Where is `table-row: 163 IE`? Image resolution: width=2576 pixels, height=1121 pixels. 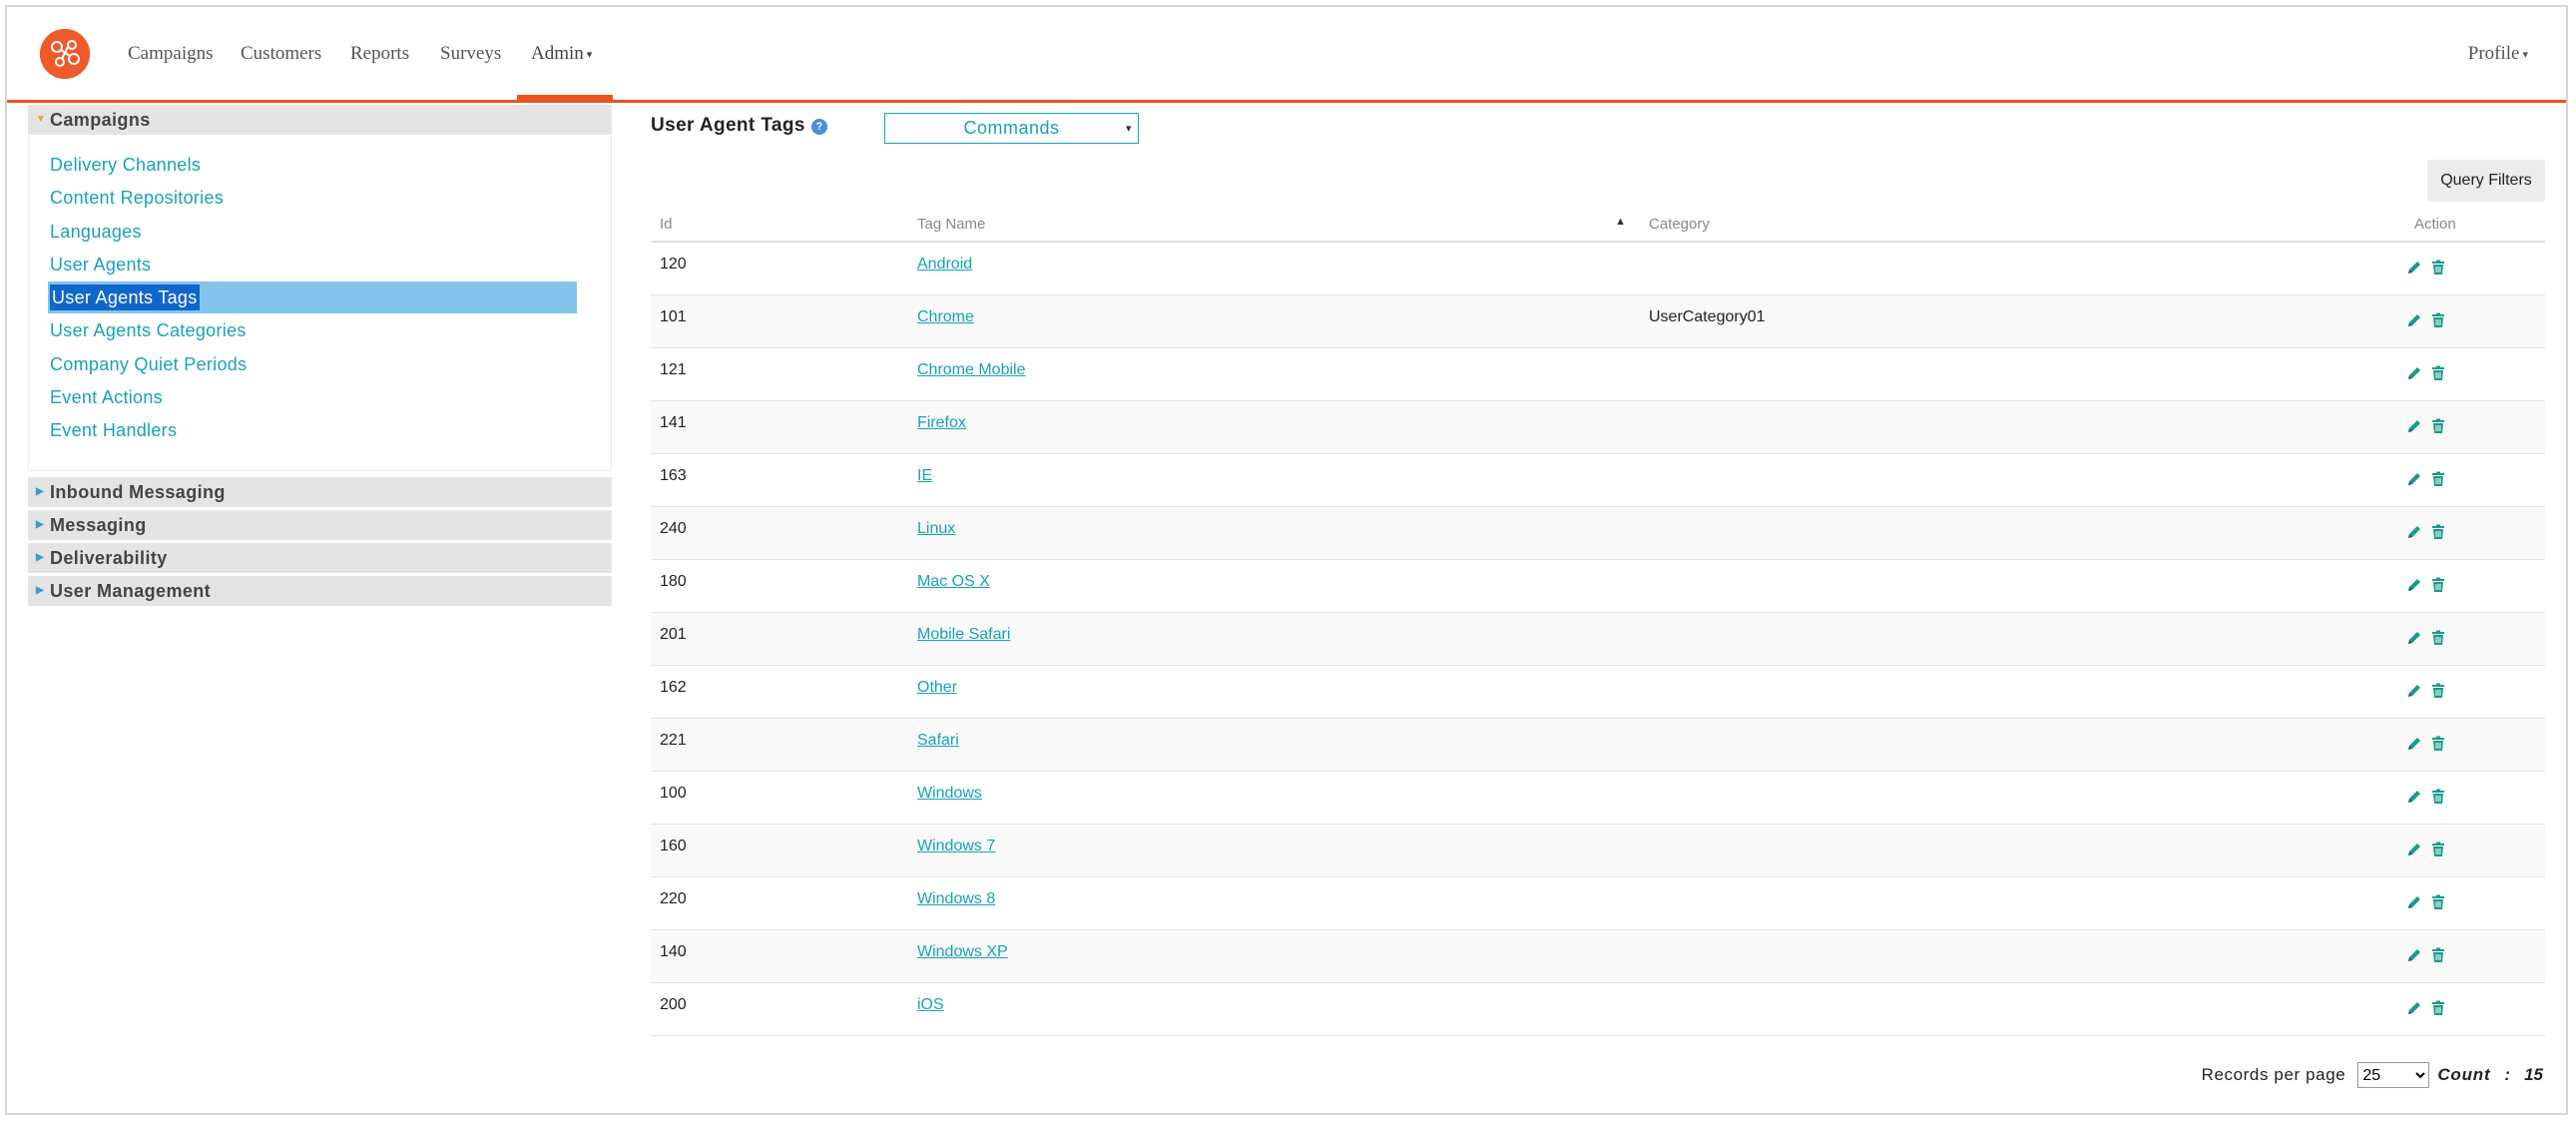 table-row: 163 IE is located at coordinates (1598, 480).